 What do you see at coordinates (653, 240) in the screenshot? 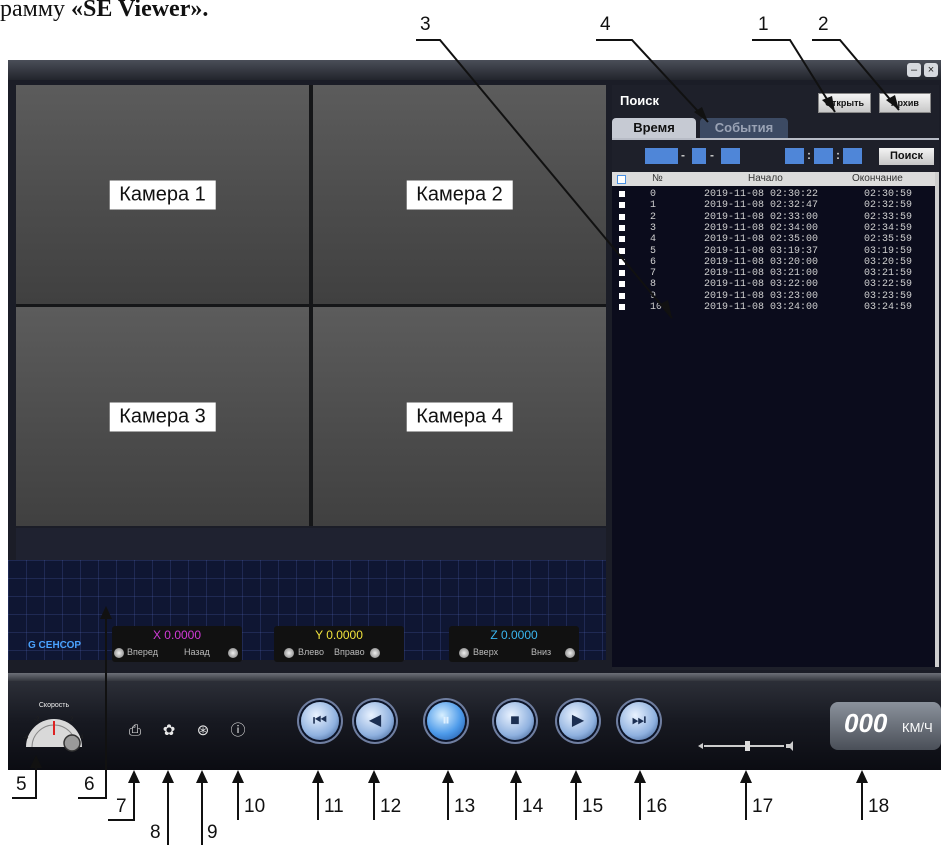
I see `row-number: 4` at bounding box center [653, 240].